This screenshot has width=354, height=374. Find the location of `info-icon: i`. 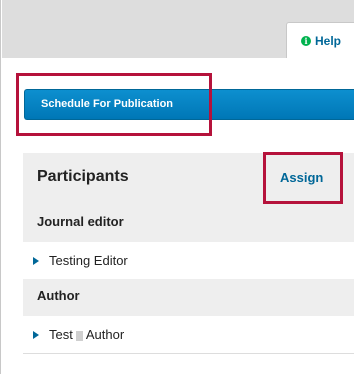

info-icon: i is located at coordinates (305, 40).